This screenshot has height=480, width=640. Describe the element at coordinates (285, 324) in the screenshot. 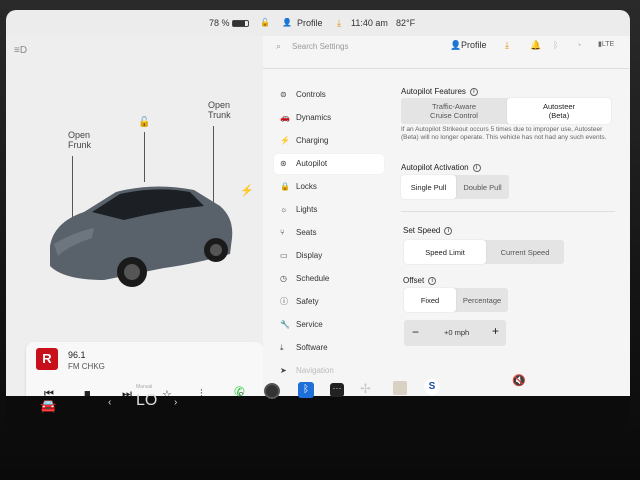

I see `wrench-icon: 🔧` at that location.